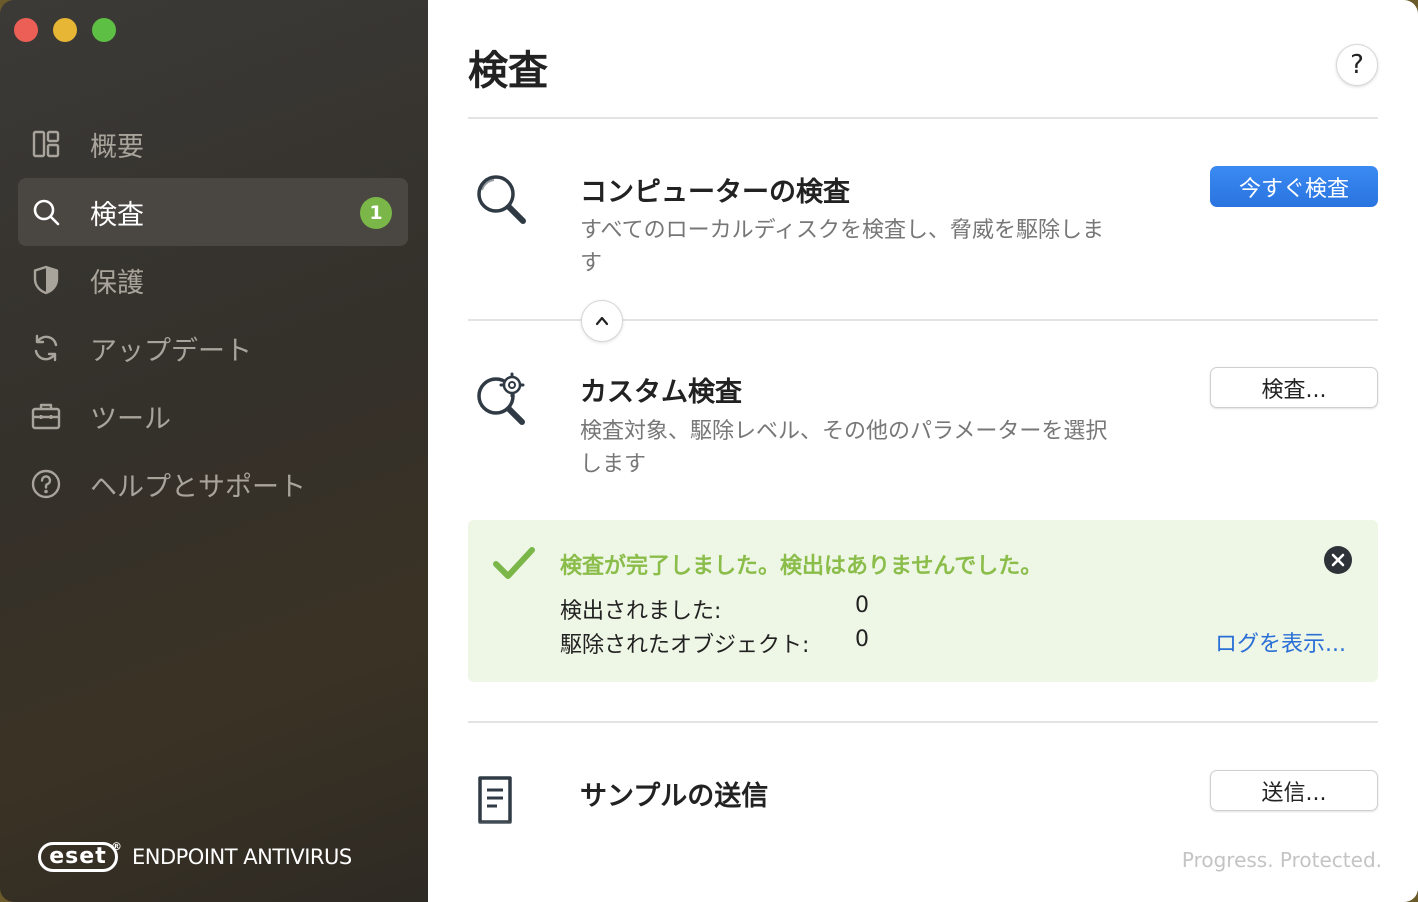 Image resolution: width=1418 pixels, height=902 pixels. I want to click on collapse-button, so click(602, 321).